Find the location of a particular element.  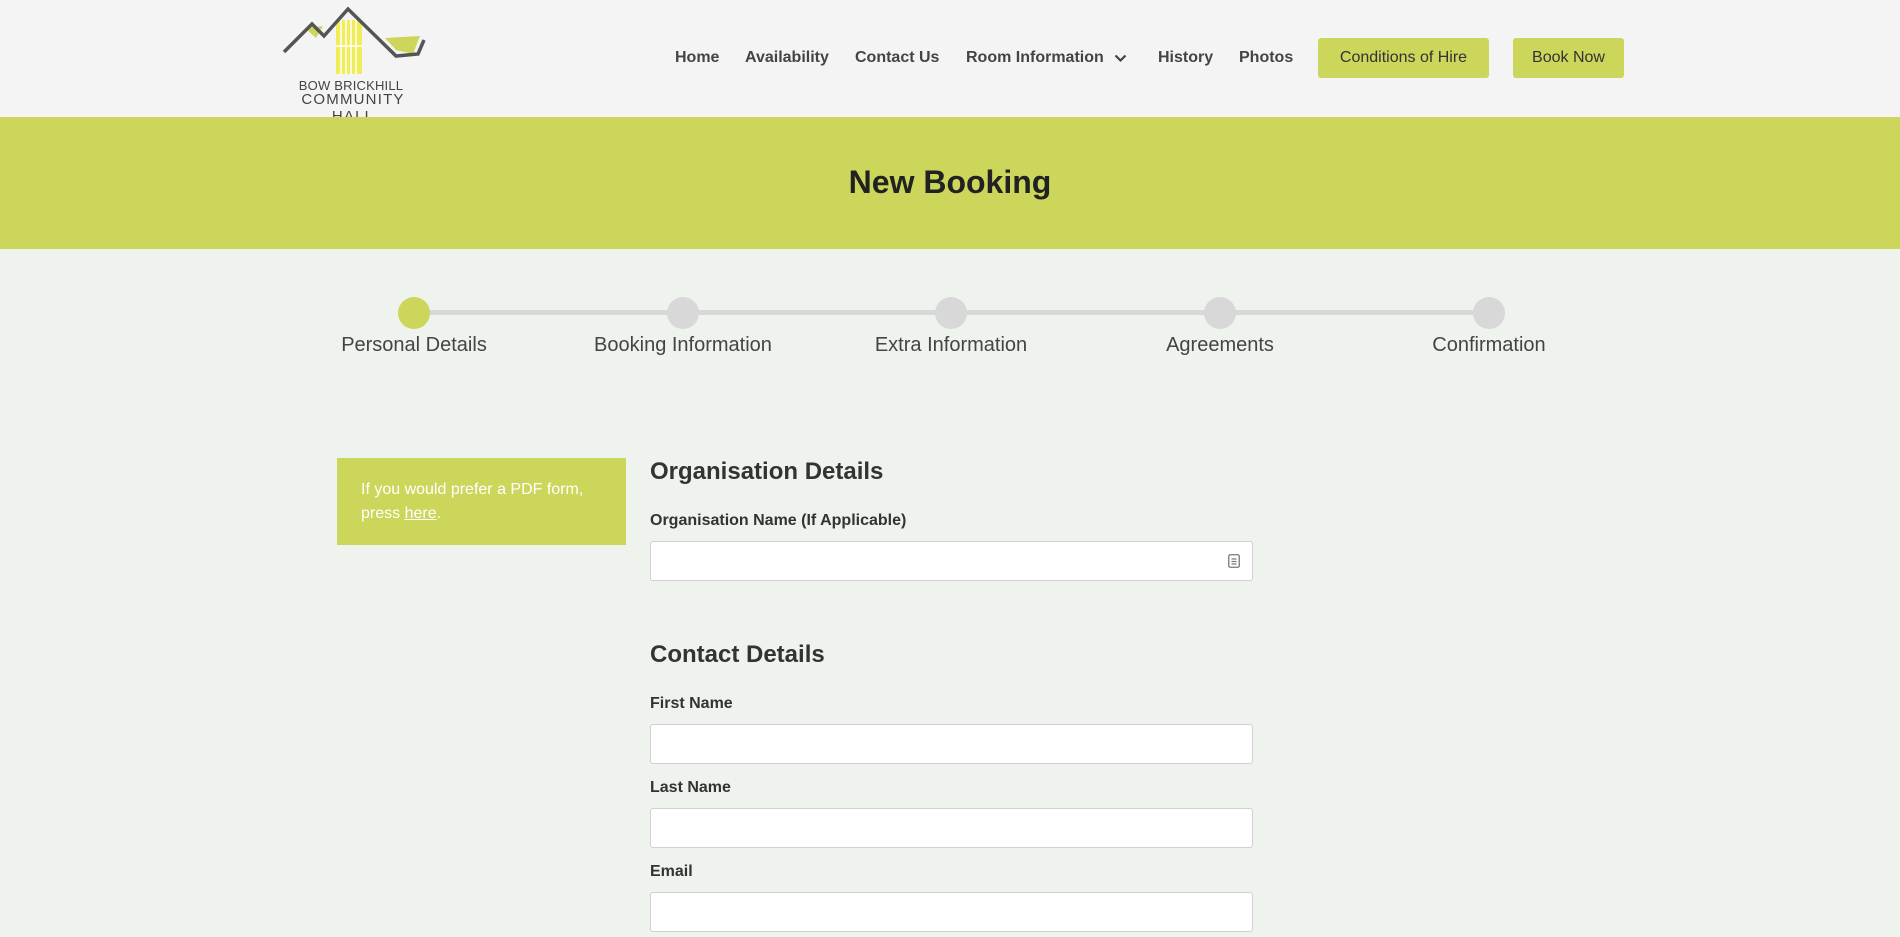

step-label-personal-details: Personal Details is located at coordinates (414, 345).